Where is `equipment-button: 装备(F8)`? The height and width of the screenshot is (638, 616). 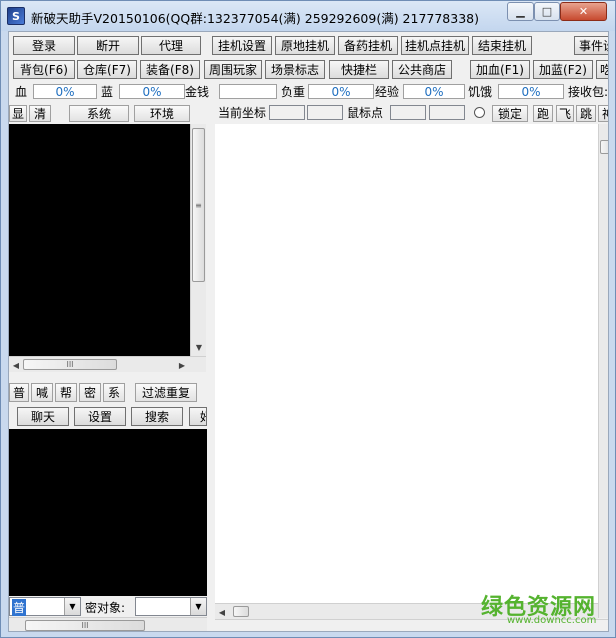
equipment-button: 装备(F8) is located at coordinates (170, 69).